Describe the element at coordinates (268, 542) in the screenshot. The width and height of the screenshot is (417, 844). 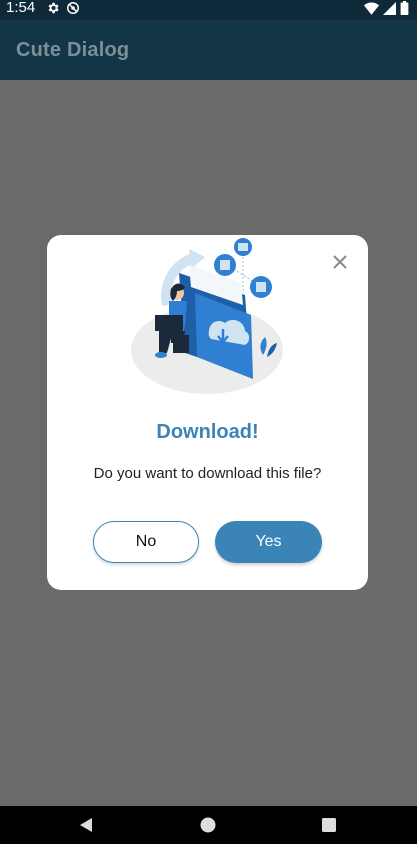
I see `yes-button: Yes` at that location.